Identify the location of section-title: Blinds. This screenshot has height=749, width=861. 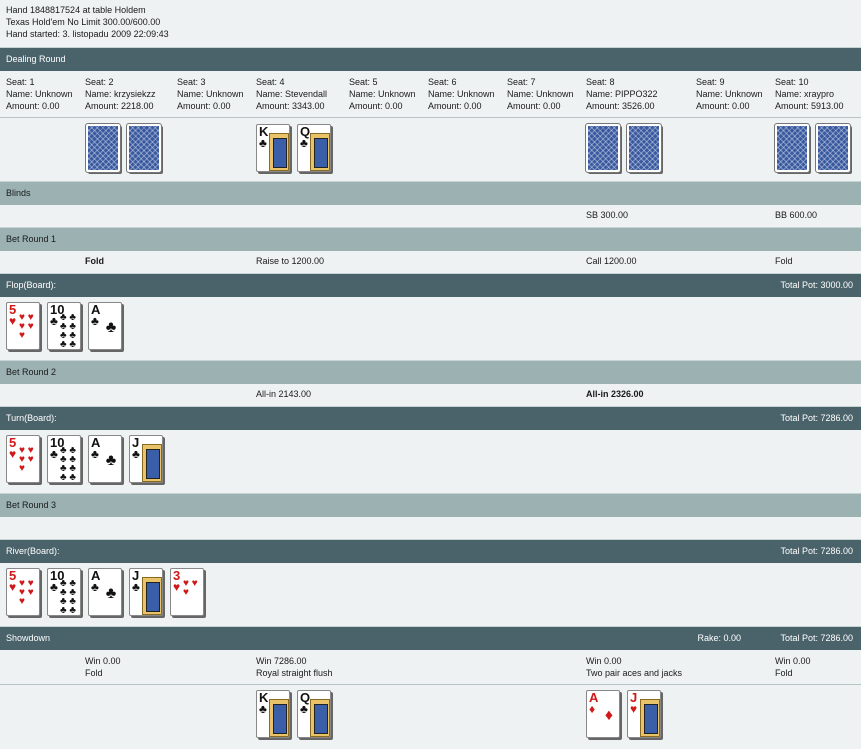
(18, 193).